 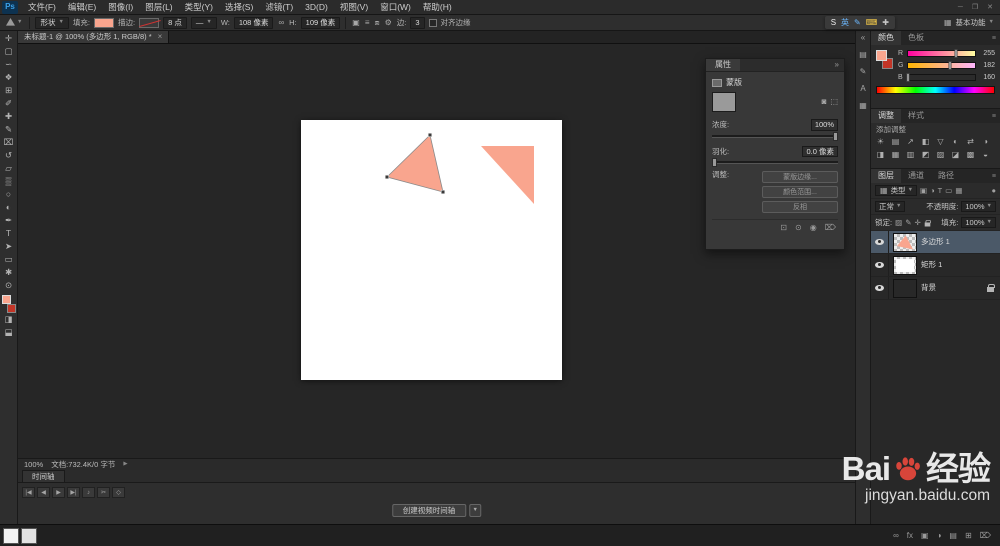 What do you see at coordinates (354, 7) in the screenshot?
I see `menu-item: 视图(V)` at bounding box center [354, 7].